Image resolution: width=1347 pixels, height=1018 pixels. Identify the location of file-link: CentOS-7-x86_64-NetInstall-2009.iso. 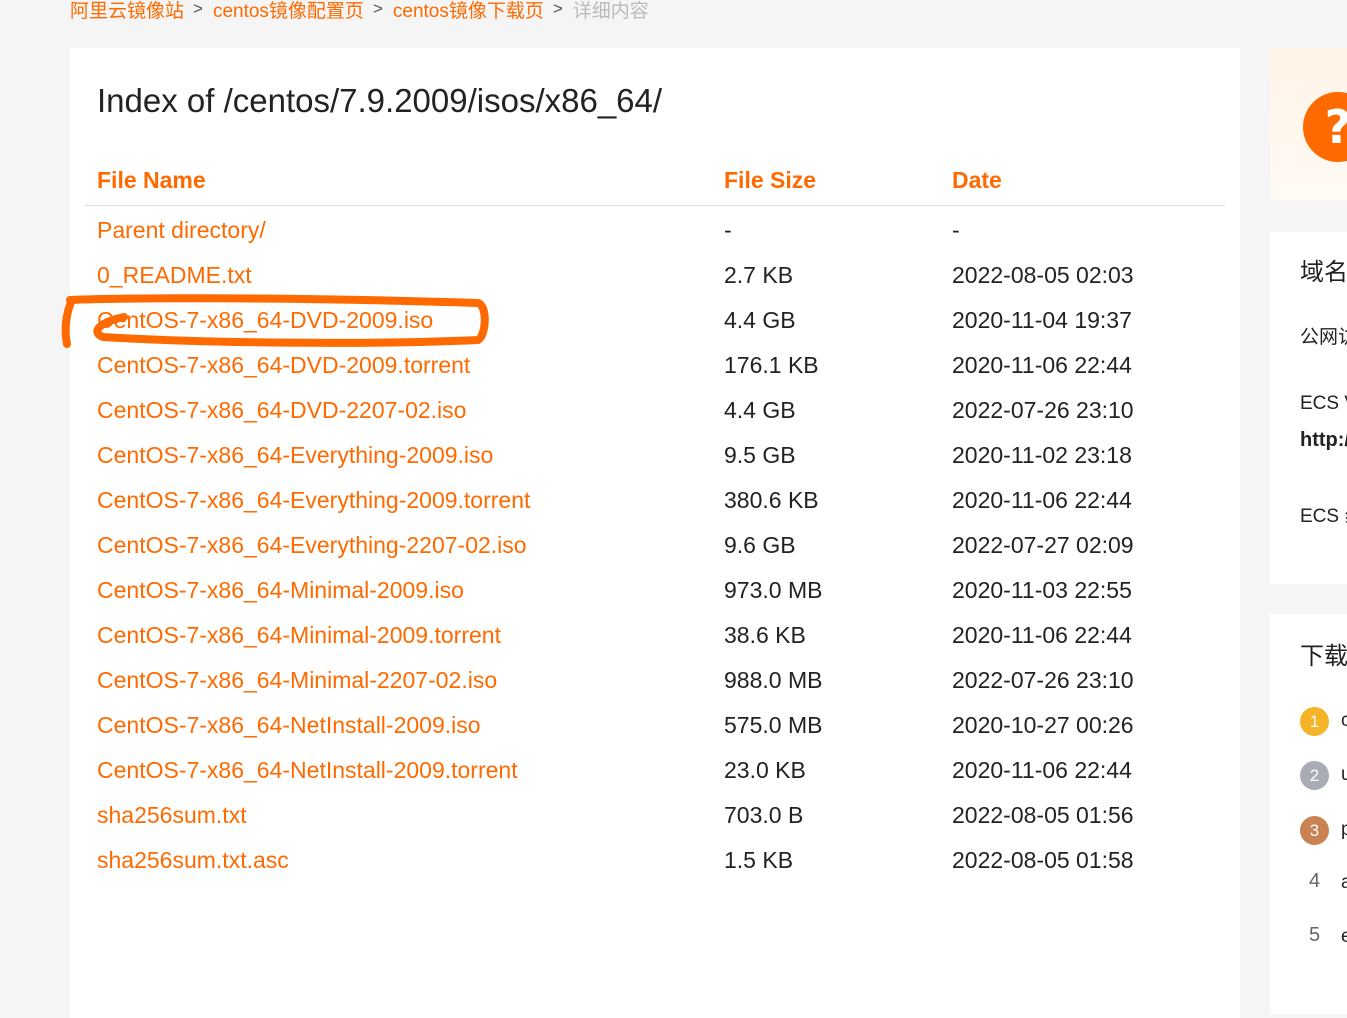
(289, 725).